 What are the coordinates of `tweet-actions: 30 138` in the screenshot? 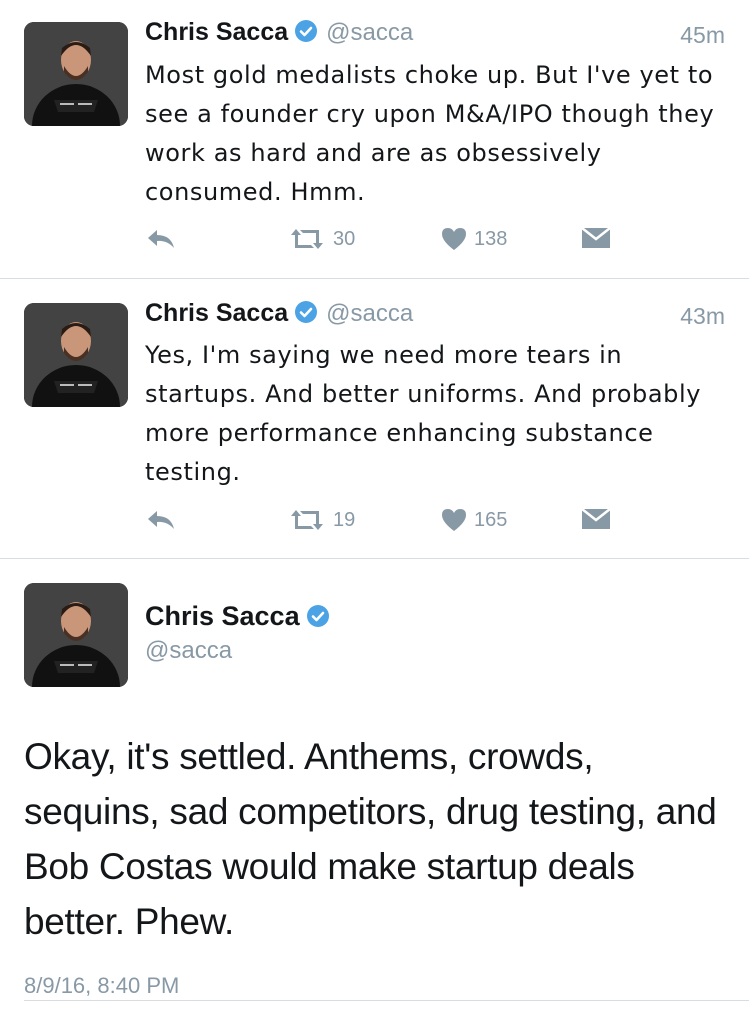 It's located at (395, 241).